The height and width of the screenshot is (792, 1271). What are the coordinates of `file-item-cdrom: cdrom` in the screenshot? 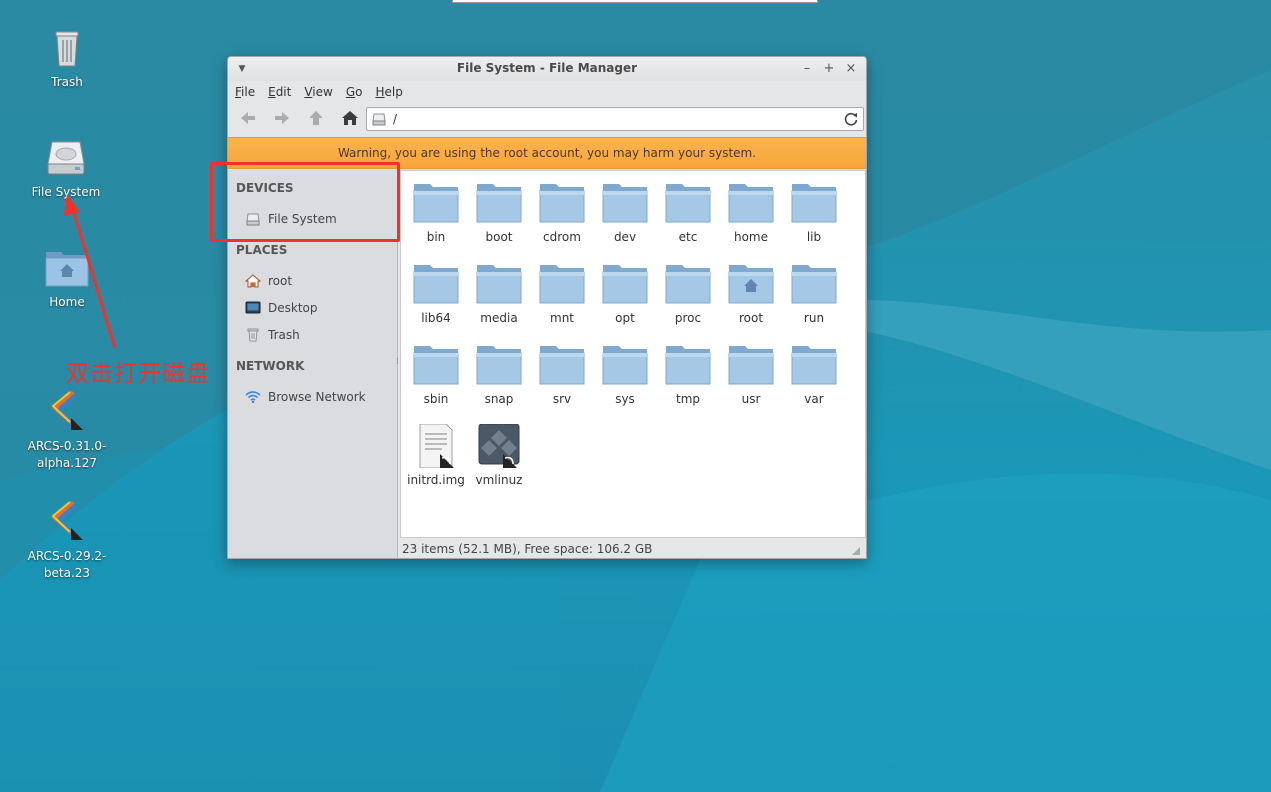 It's located at (562, 212).